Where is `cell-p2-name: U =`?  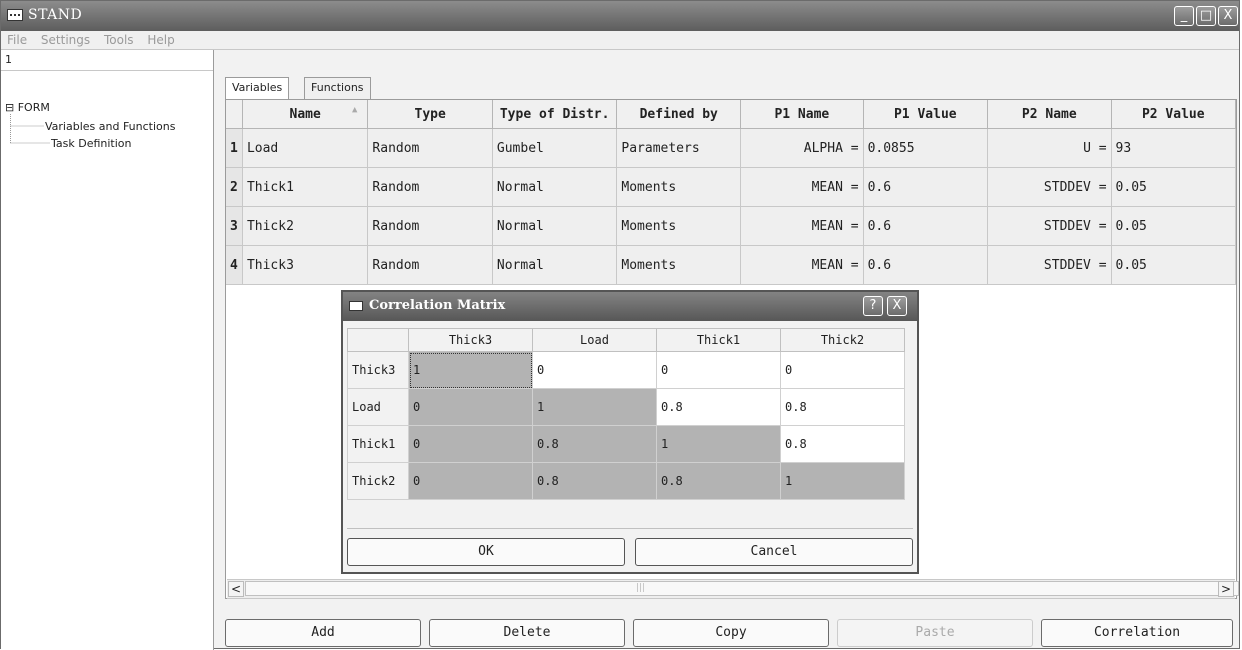 cell-p2-name: U = is located at coordinates (1049, 148).